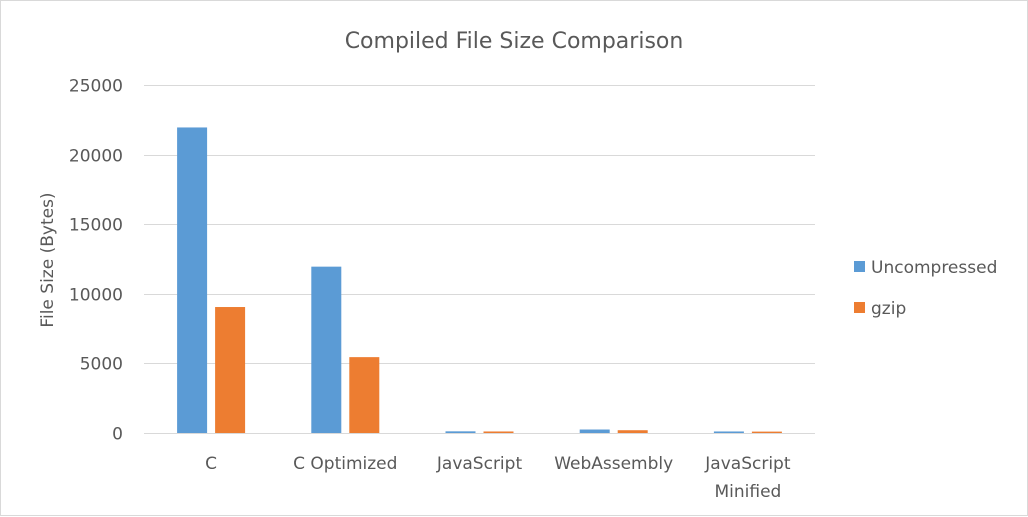 The image size is (1028, 517). Describe the element at coordinates (96, 157) in the screenshot. I see `y-tick-label: 20000` at that location.